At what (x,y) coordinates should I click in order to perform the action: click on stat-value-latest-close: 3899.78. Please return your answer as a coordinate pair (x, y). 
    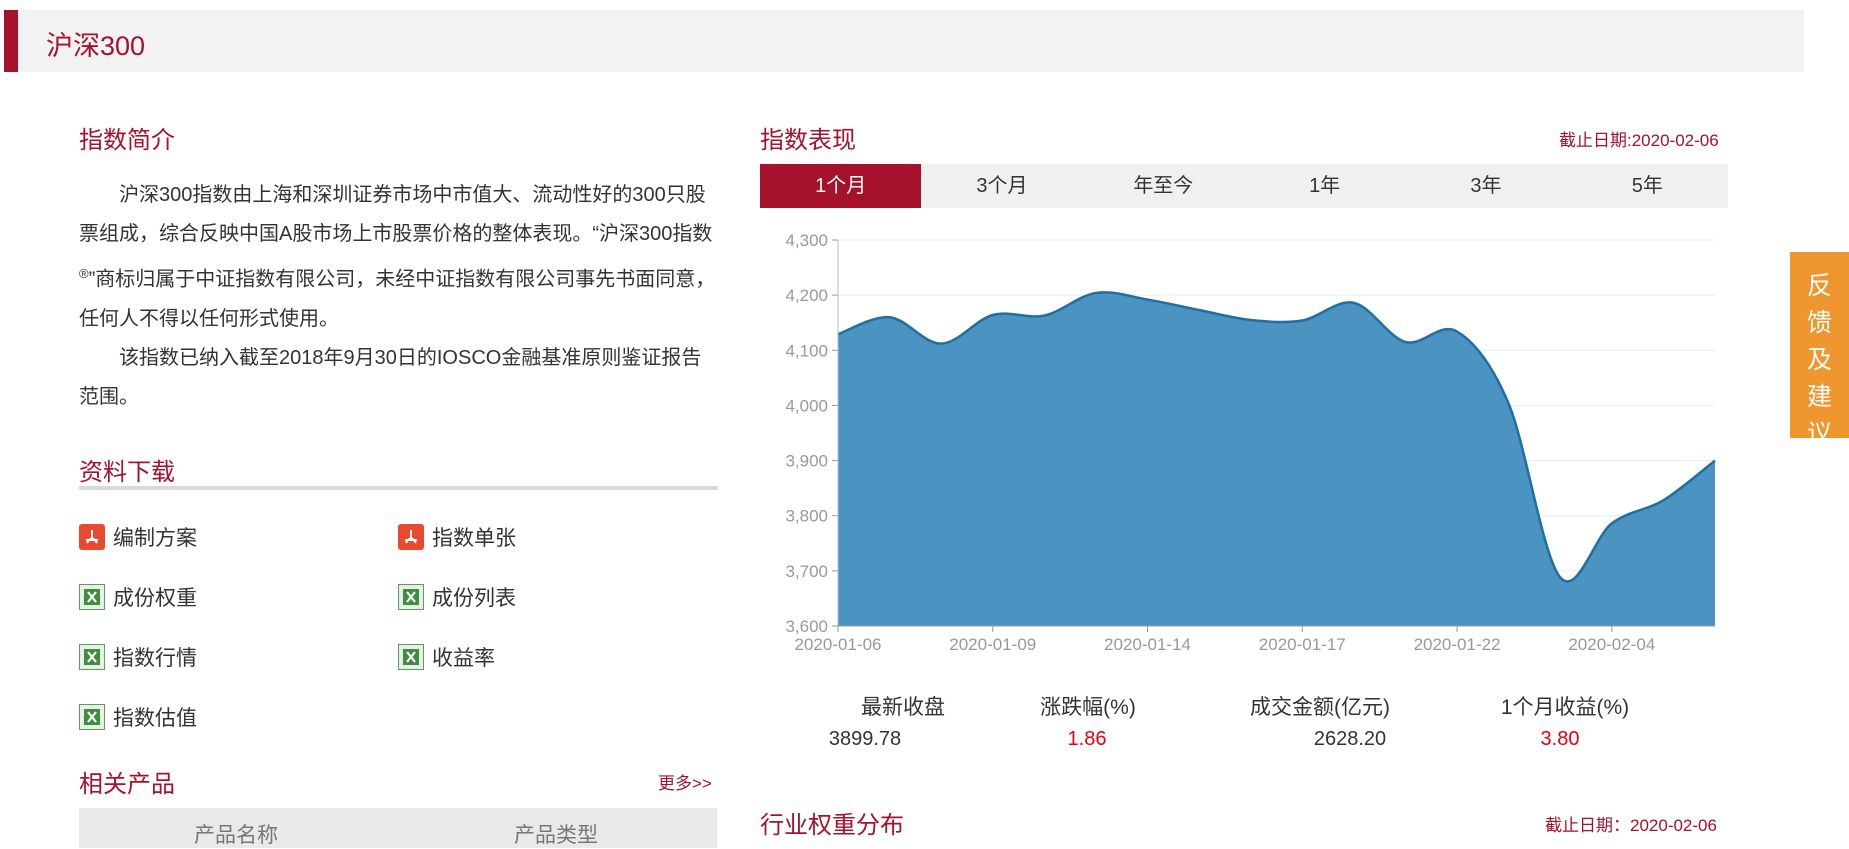
    Looking at the image, I should click on (865, 739).